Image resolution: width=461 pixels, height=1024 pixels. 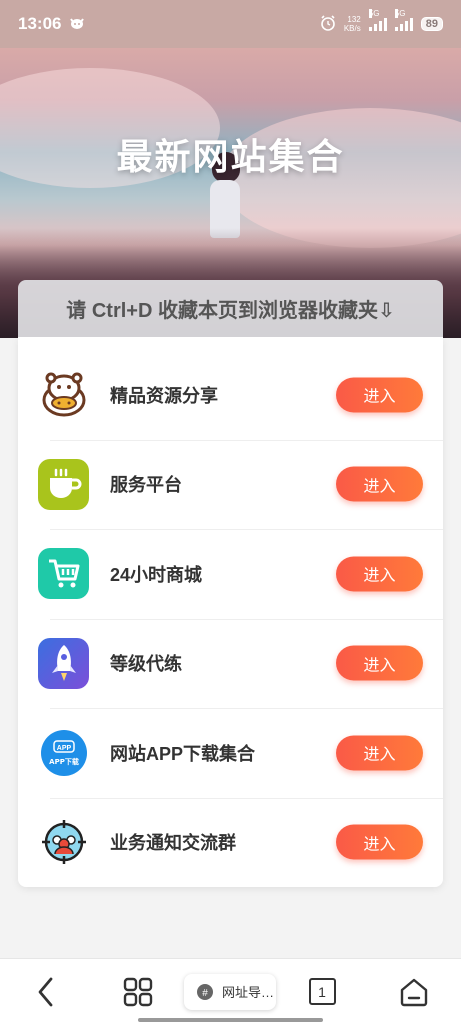 What do you see at coordinates (431, 24) in the screenshot?
I see `battery-indicator: 89` at bounding box center [431, 24].